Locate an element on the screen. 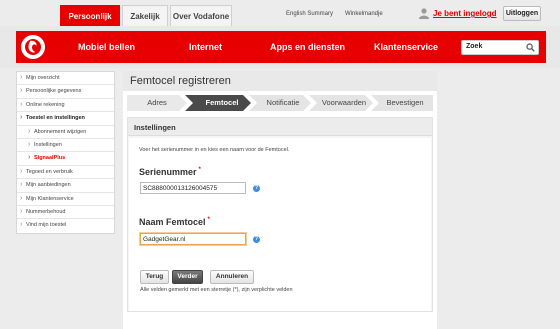  sidebar-item-signaalplus: SignaalPlus is located at coordinates (65, 159).